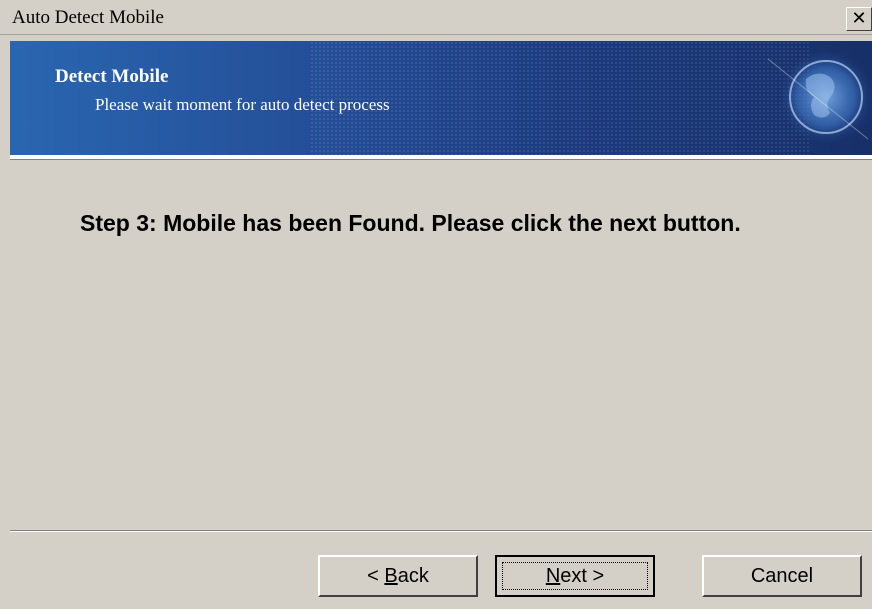  Describe the element at coordinates (441, 157) in the screenshot. I see `banner-divider` at that location.